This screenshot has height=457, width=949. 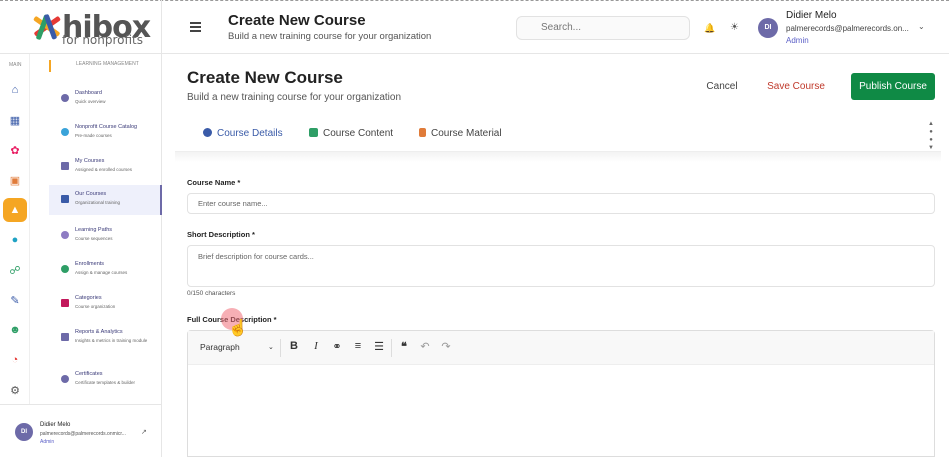 What do you see at coordinates (107, 64) in the screenshot?
I see `section-label: LEARNING MANAGEMENT` at bounding box center [107, 64].